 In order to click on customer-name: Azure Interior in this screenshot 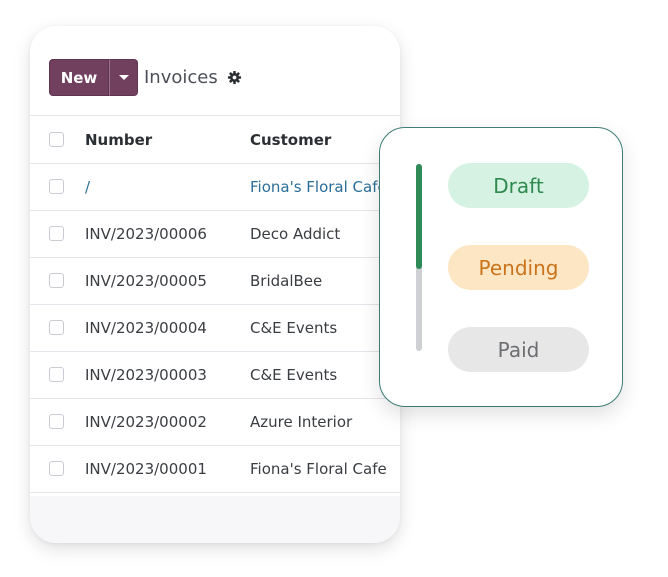, I will do `click(301, 422)`.